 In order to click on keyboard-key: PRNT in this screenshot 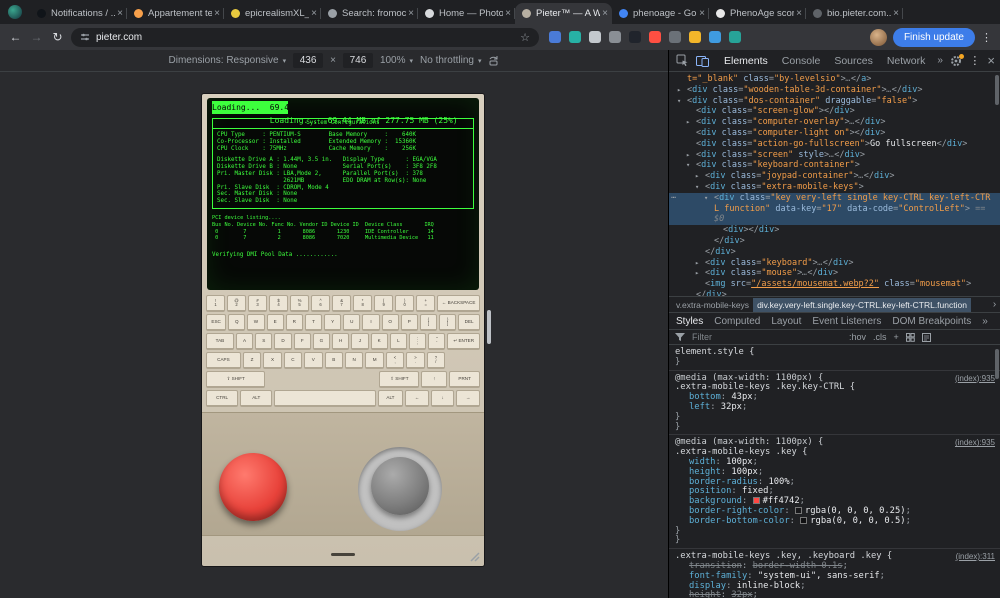, I will do `click(464, 379)`.